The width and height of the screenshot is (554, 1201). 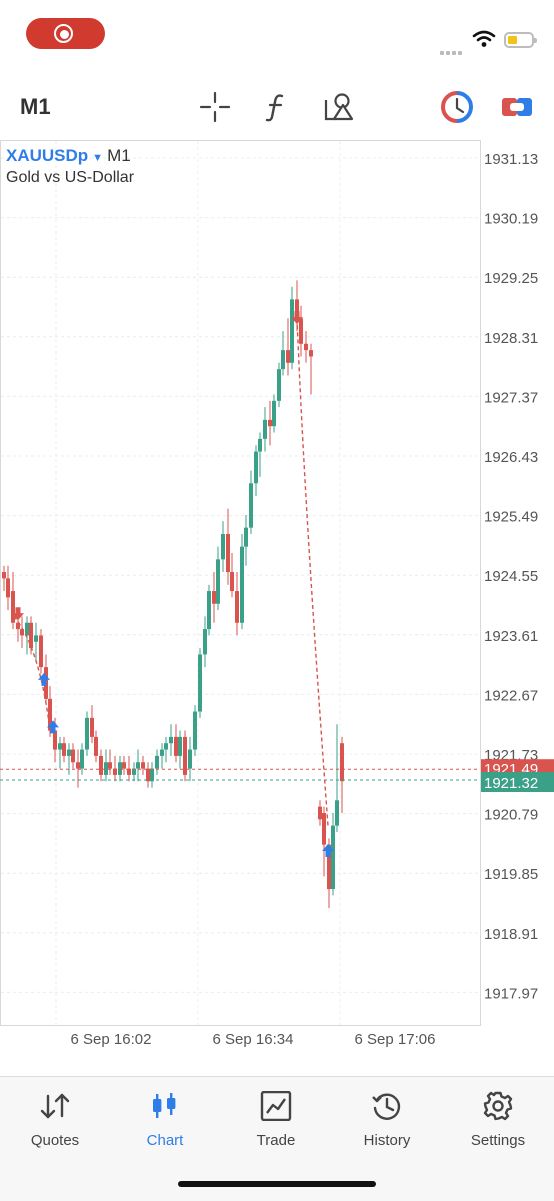 I want to click on price-label: 1927.37, so click(x=511, y=397).